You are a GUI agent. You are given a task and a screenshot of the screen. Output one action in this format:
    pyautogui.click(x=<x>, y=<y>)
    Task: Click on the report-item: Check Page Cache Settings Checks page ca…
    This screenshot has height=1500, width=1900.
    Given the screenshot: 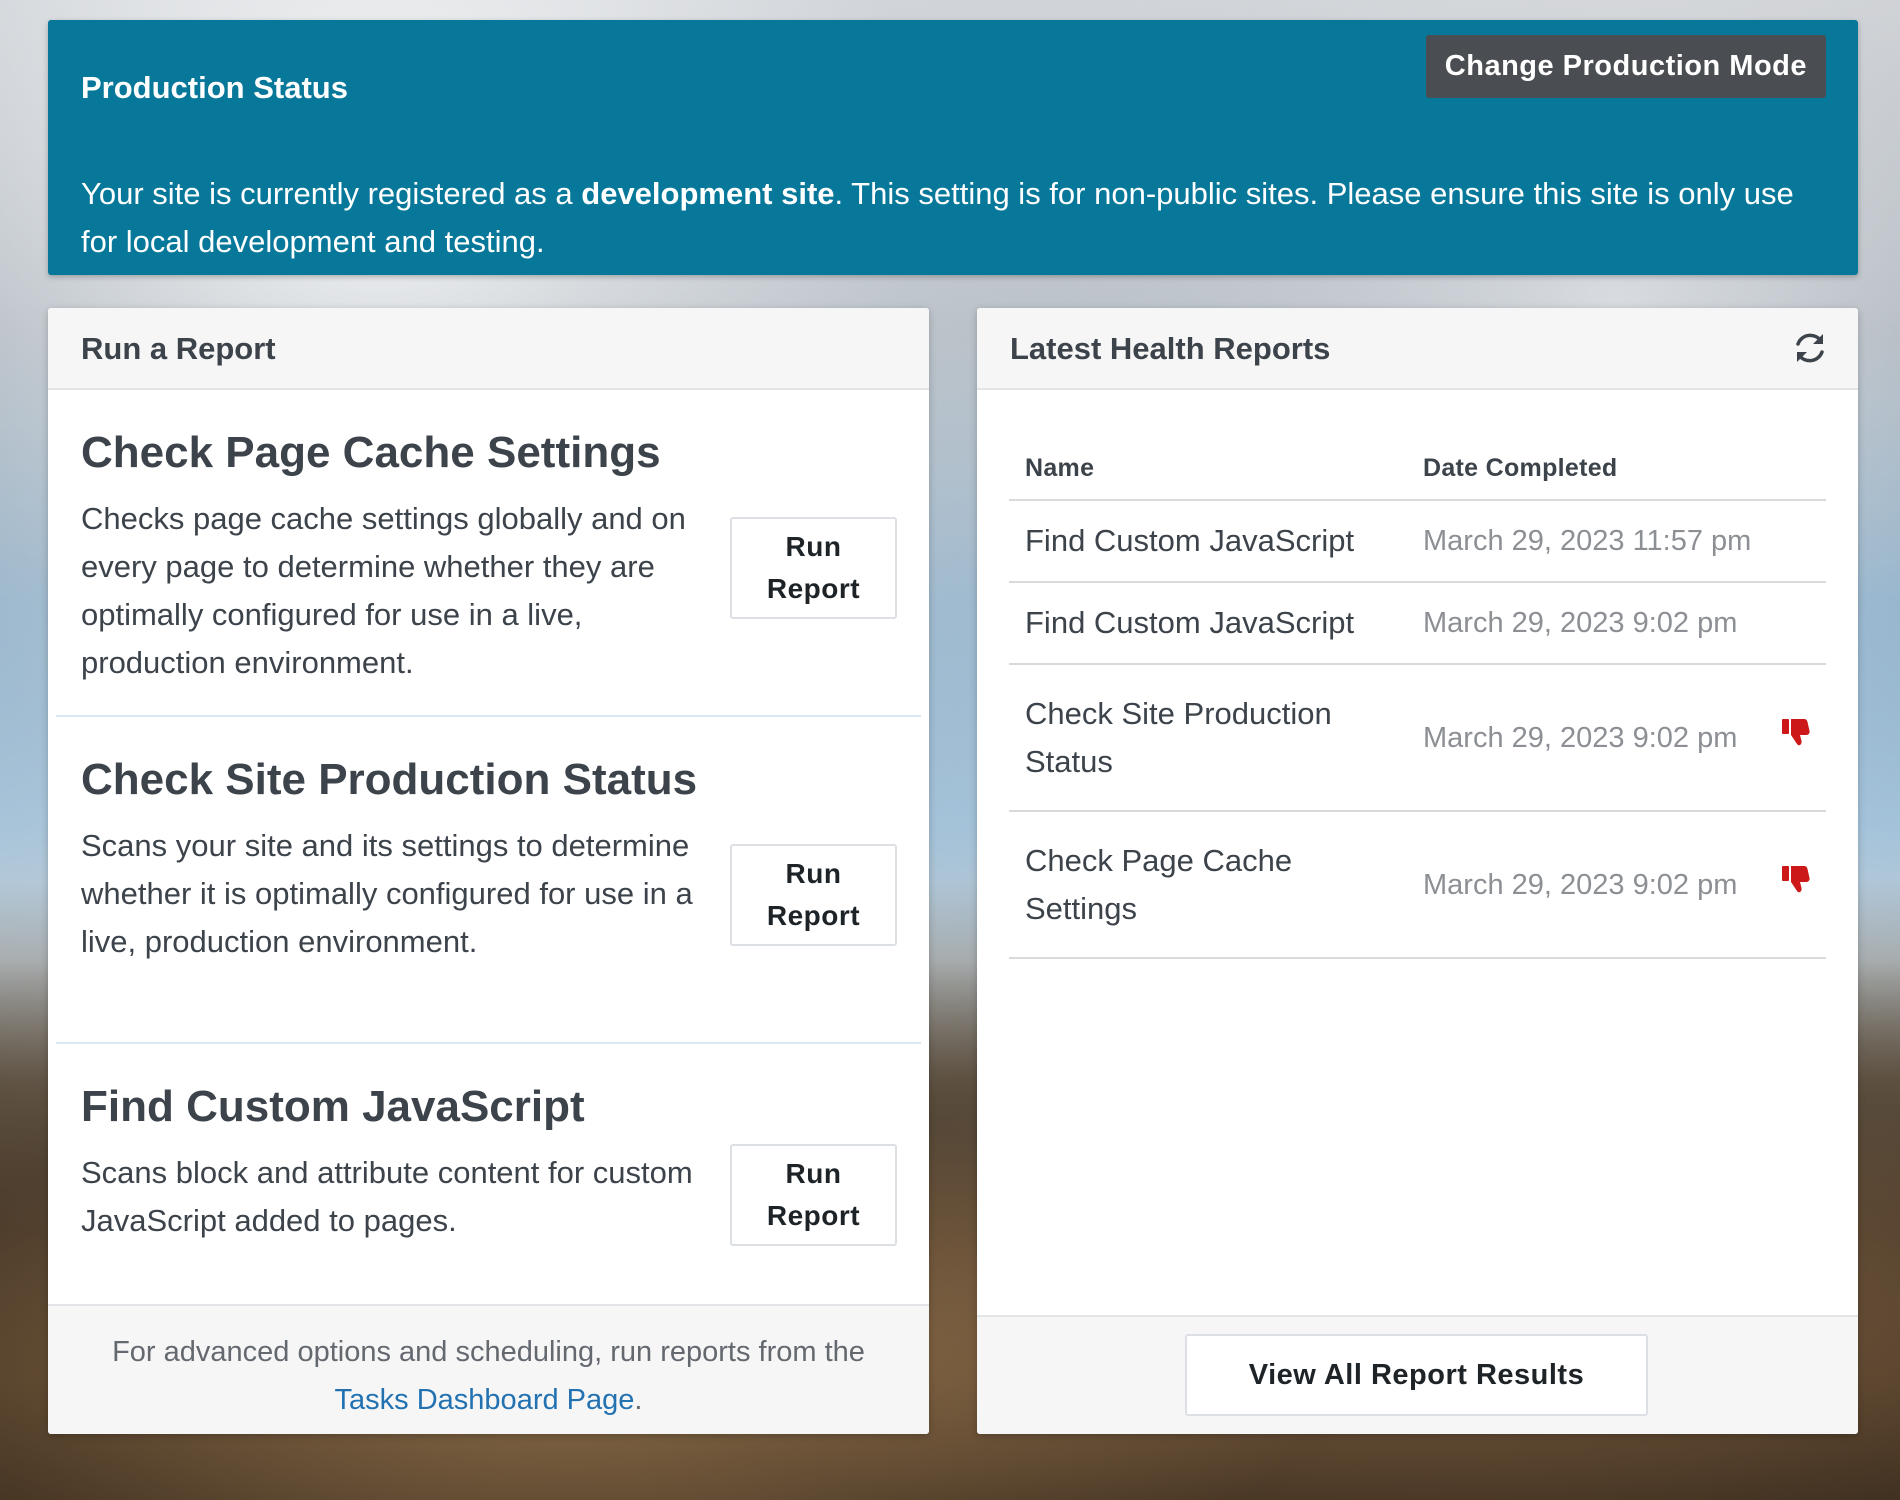 What is the action you would take?
    pyautogui.click(x=488, y=553)
    